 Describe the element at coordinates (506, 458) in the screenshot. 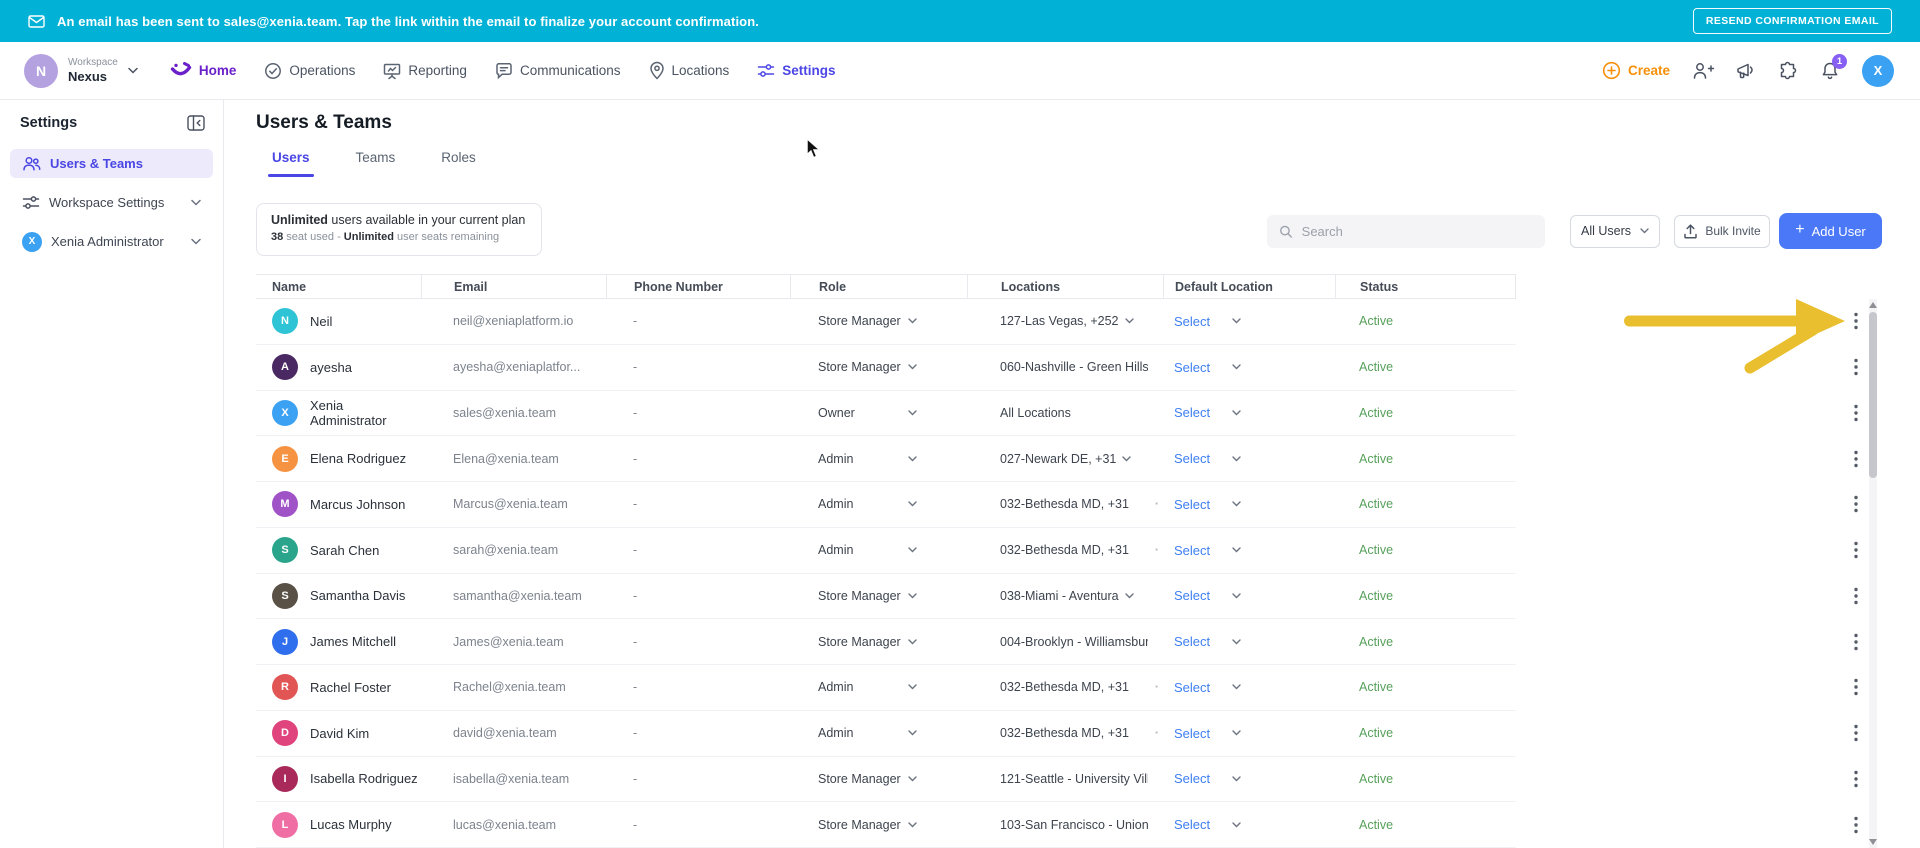

I see `user-email: Elena@xenia.team` at that location.